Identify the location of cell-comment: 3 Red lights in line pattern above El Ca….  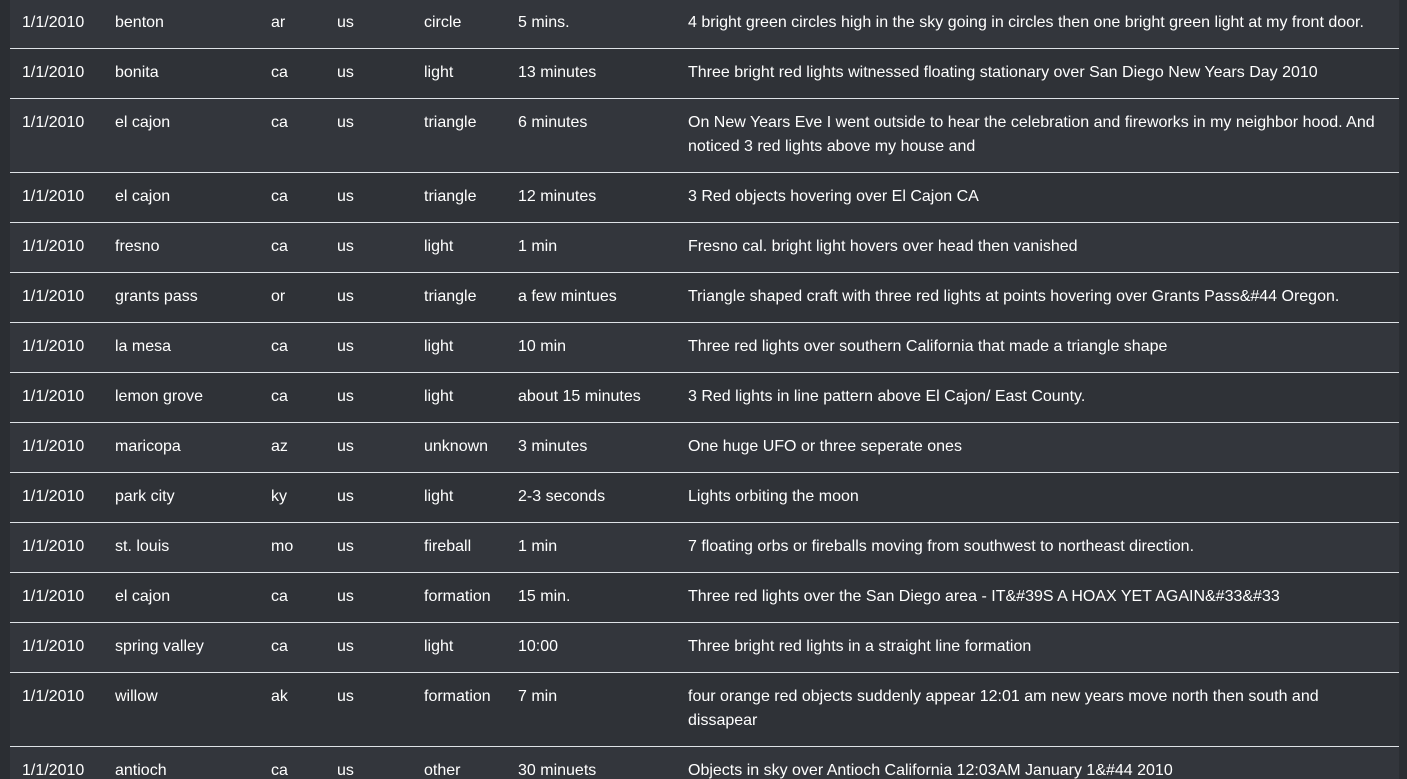
(1037, 397).